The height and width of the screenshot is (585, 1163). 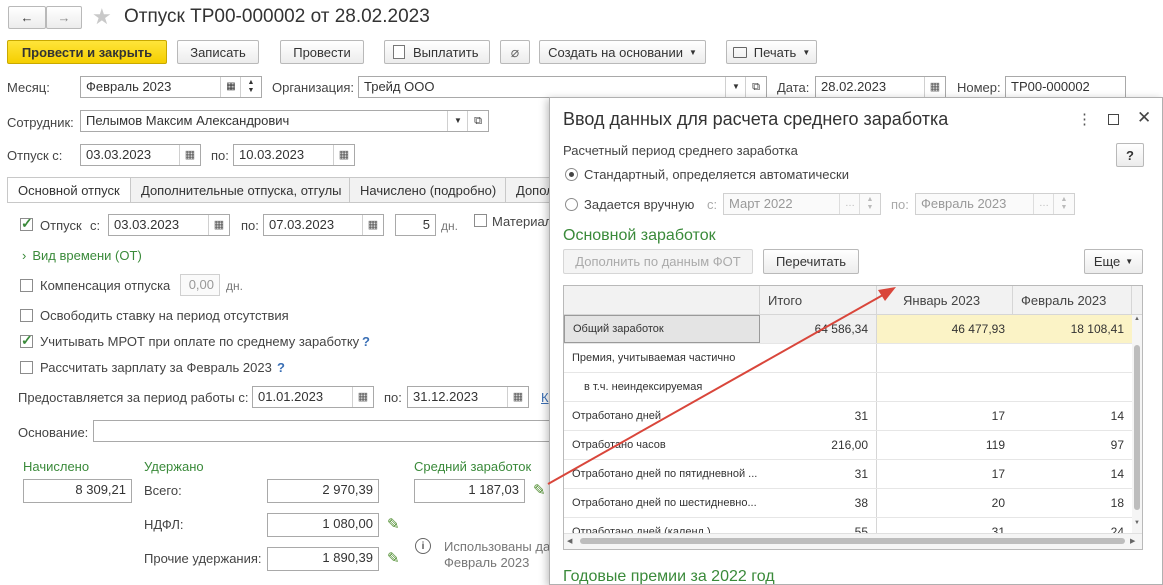 I want to click on annotation-arrow, so click(x=721, y=386).